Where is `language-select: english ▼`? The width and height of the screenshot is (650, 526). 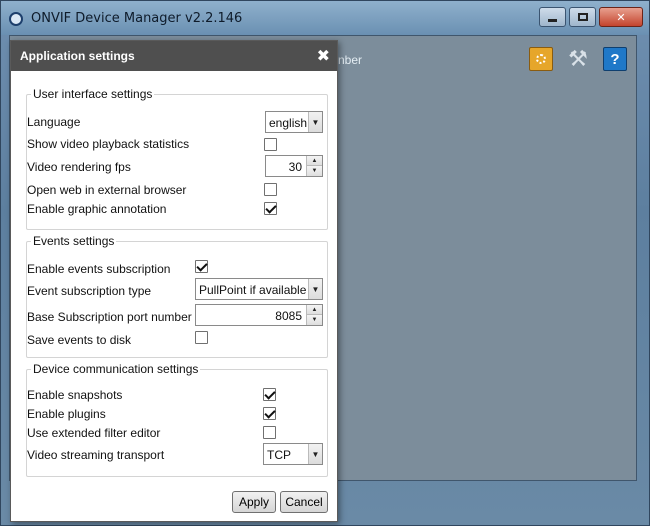 language-select: english ▼ is located at coordinates (294, 122).